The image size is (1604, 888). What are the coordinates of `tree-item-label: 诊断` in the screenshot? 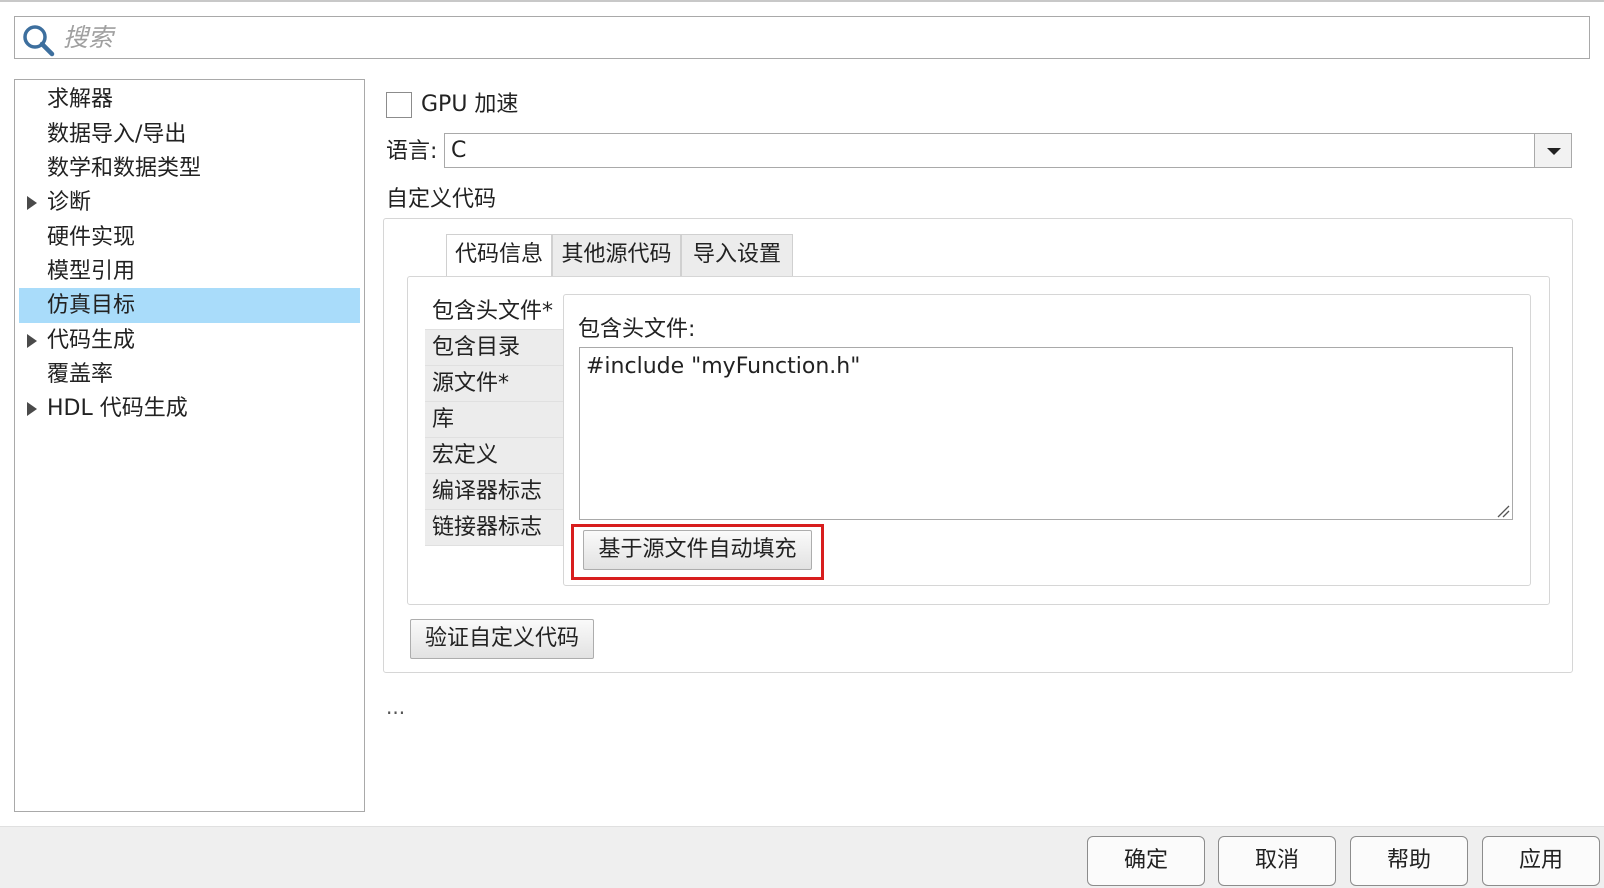 It's located at (69, 202).